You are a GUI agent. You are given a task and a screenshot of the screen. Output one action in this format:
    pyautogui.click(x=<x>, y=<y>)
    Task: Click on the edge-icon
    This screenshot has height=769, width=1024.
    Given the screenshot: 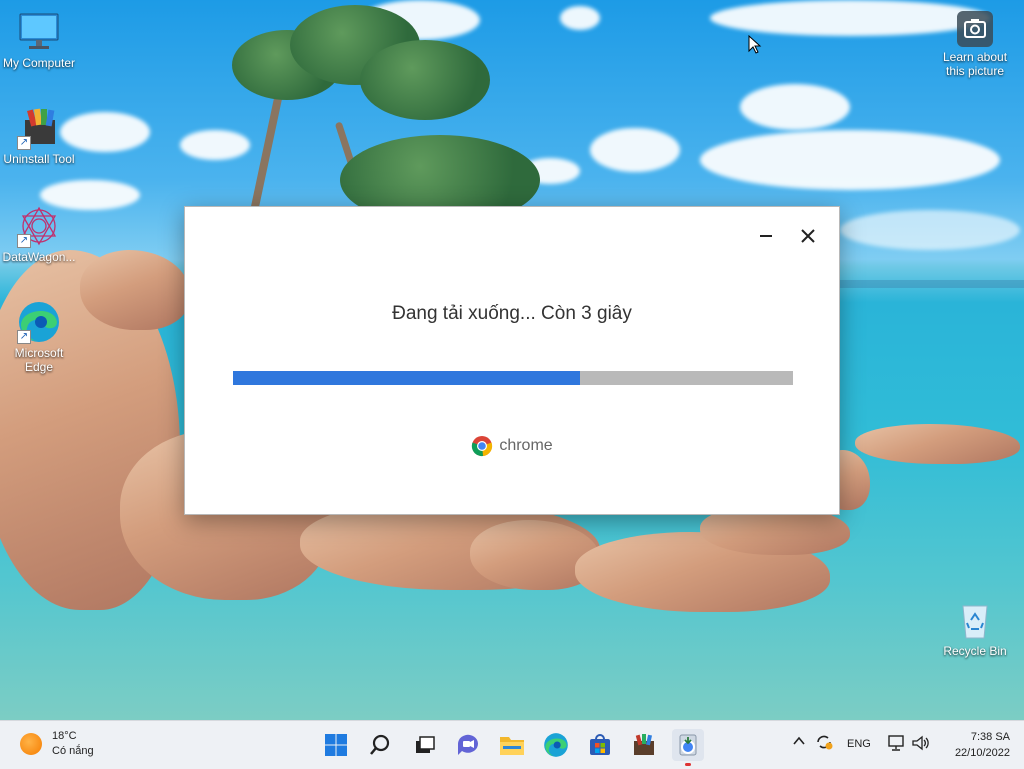 What is the action you would take?
    pyautogui.click(x=556, y=745)
    